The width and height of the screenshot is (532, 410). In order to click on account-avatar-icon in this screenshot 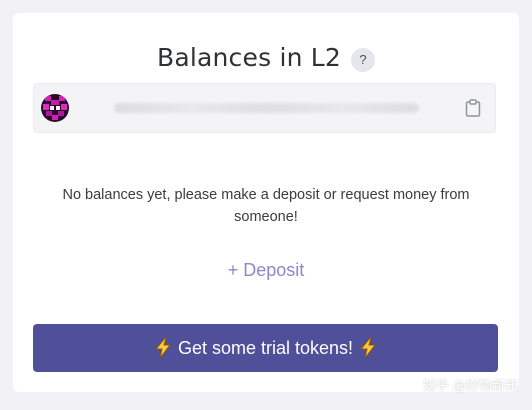, I will do `click(55, 108)`.